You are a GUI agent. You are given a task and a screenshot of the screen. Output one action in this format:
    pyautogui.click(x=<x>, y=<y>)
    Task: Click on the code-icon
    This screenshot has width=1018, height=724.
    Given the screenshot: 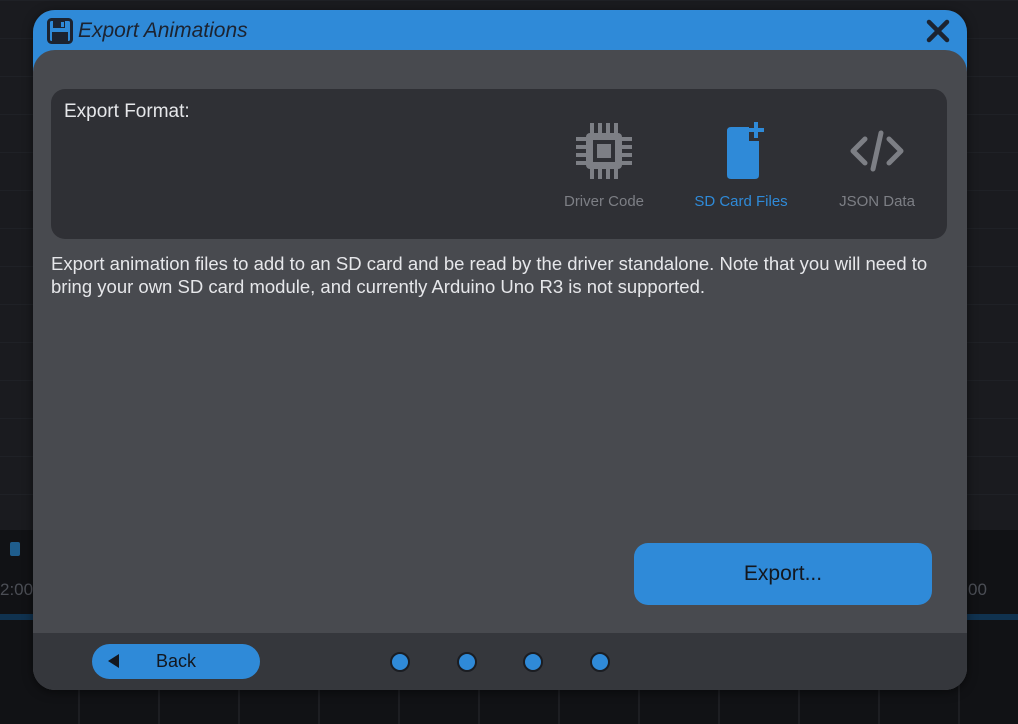 What is the action you would take?
    pyautogui.click(x=877, y=151)
    